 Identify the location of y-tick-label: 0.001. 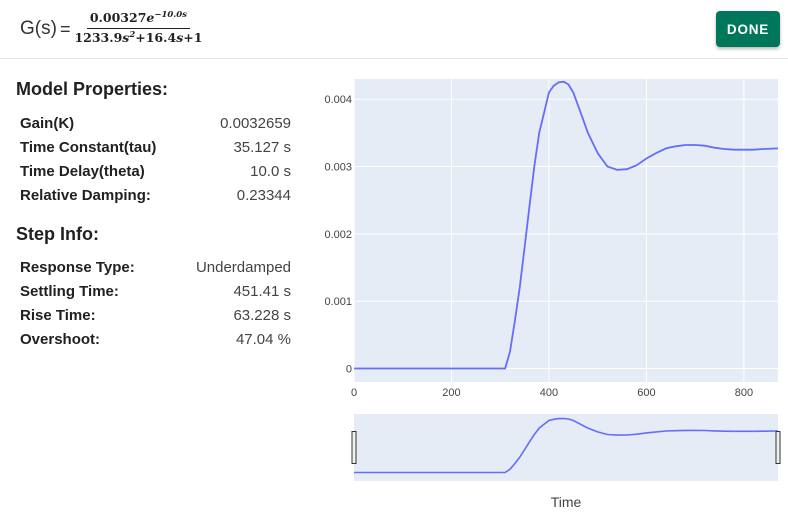
(338, 302).